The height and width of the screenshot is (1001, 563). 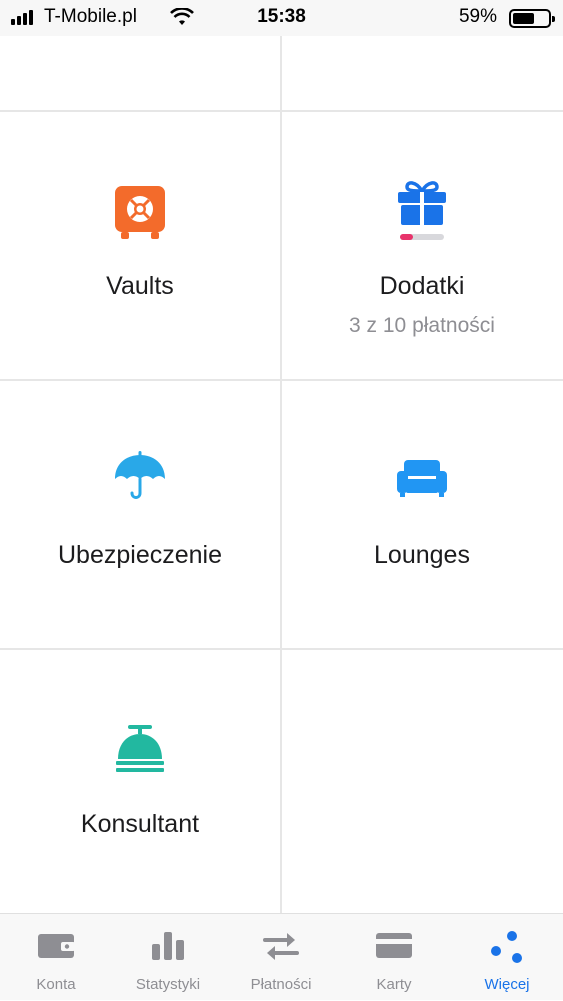 What do you see at coordinates (140, 749) in the screenshot?
I see `concierge-bell-icon` at bounding box center [140, 749].